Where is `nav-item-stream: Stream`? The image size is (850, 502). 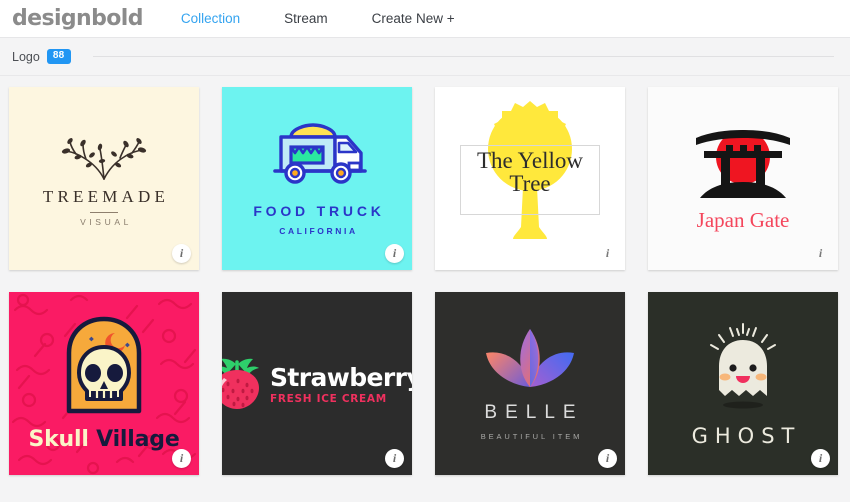 nav-item-stream: Stream is located at coordinates (306, 18).